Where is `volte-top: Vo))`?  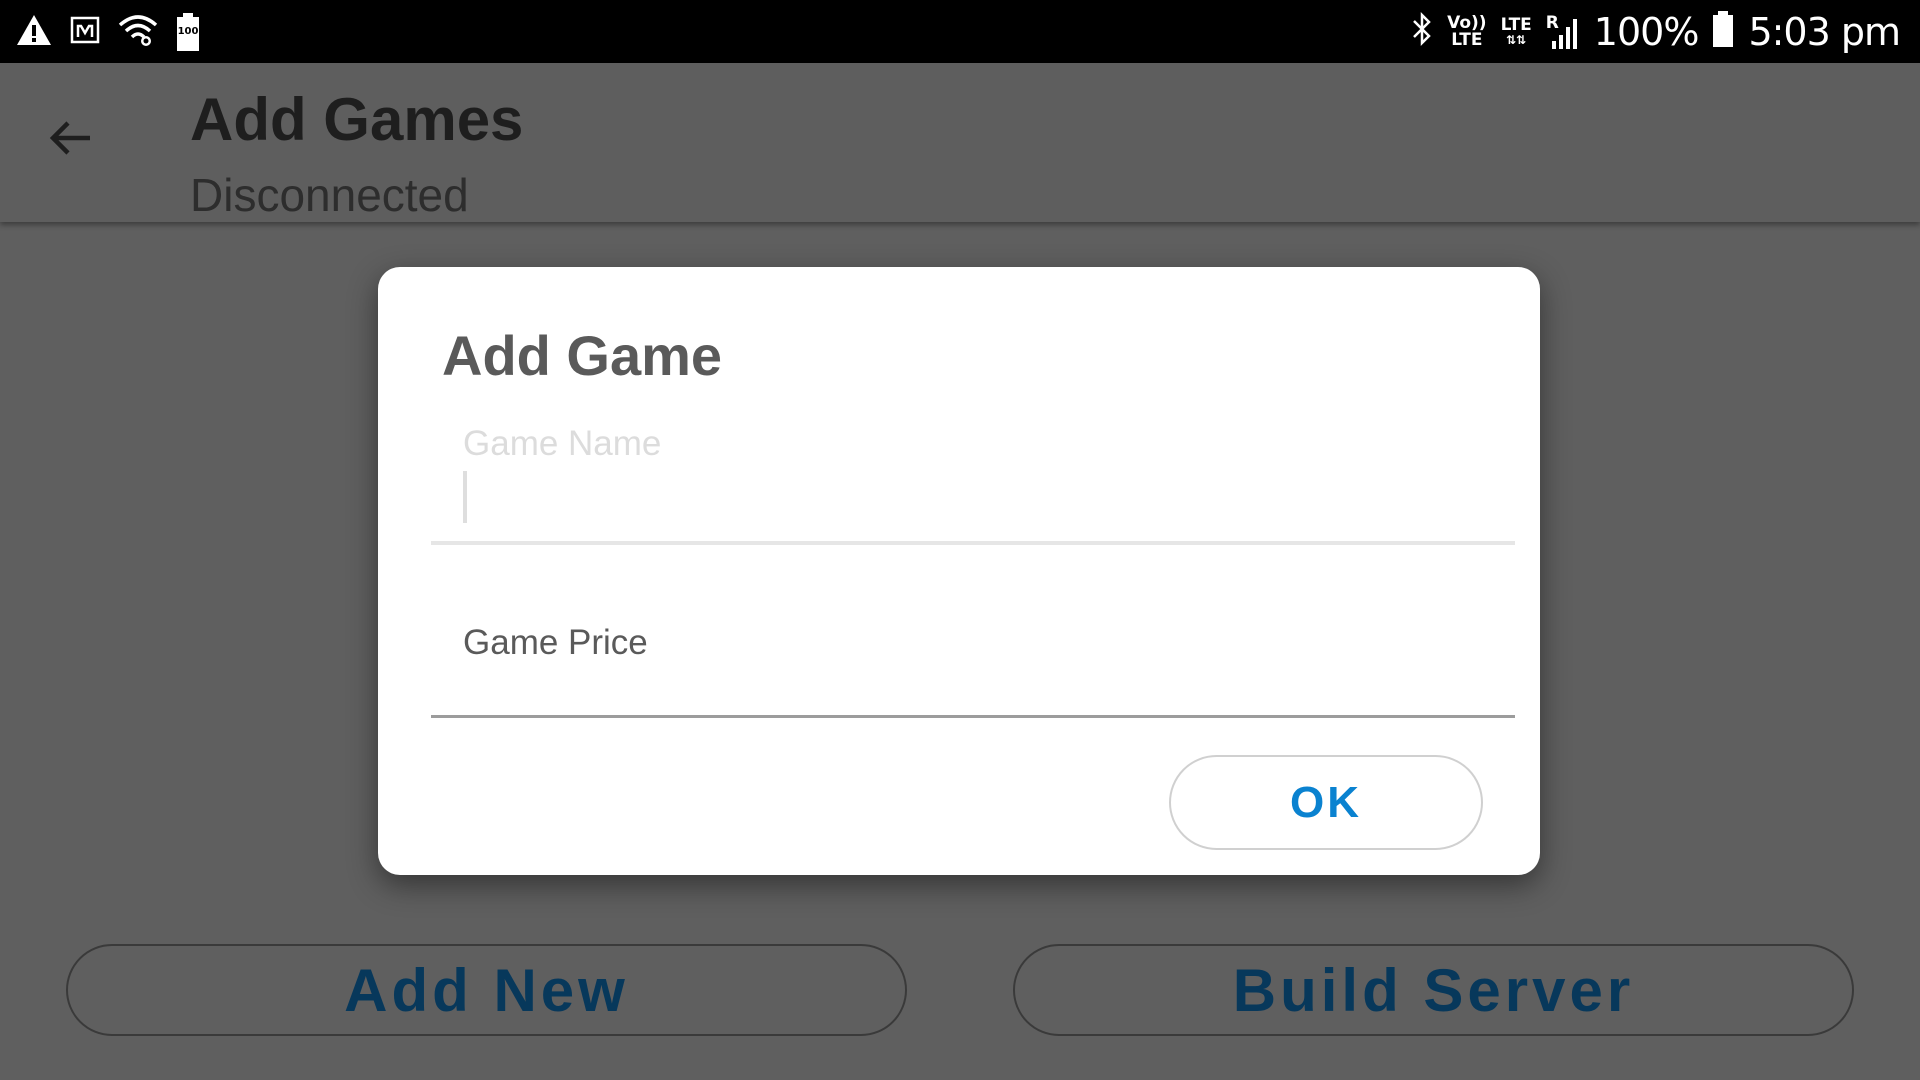
volte-top: Vo)) is located at coordinates (1467, 22).